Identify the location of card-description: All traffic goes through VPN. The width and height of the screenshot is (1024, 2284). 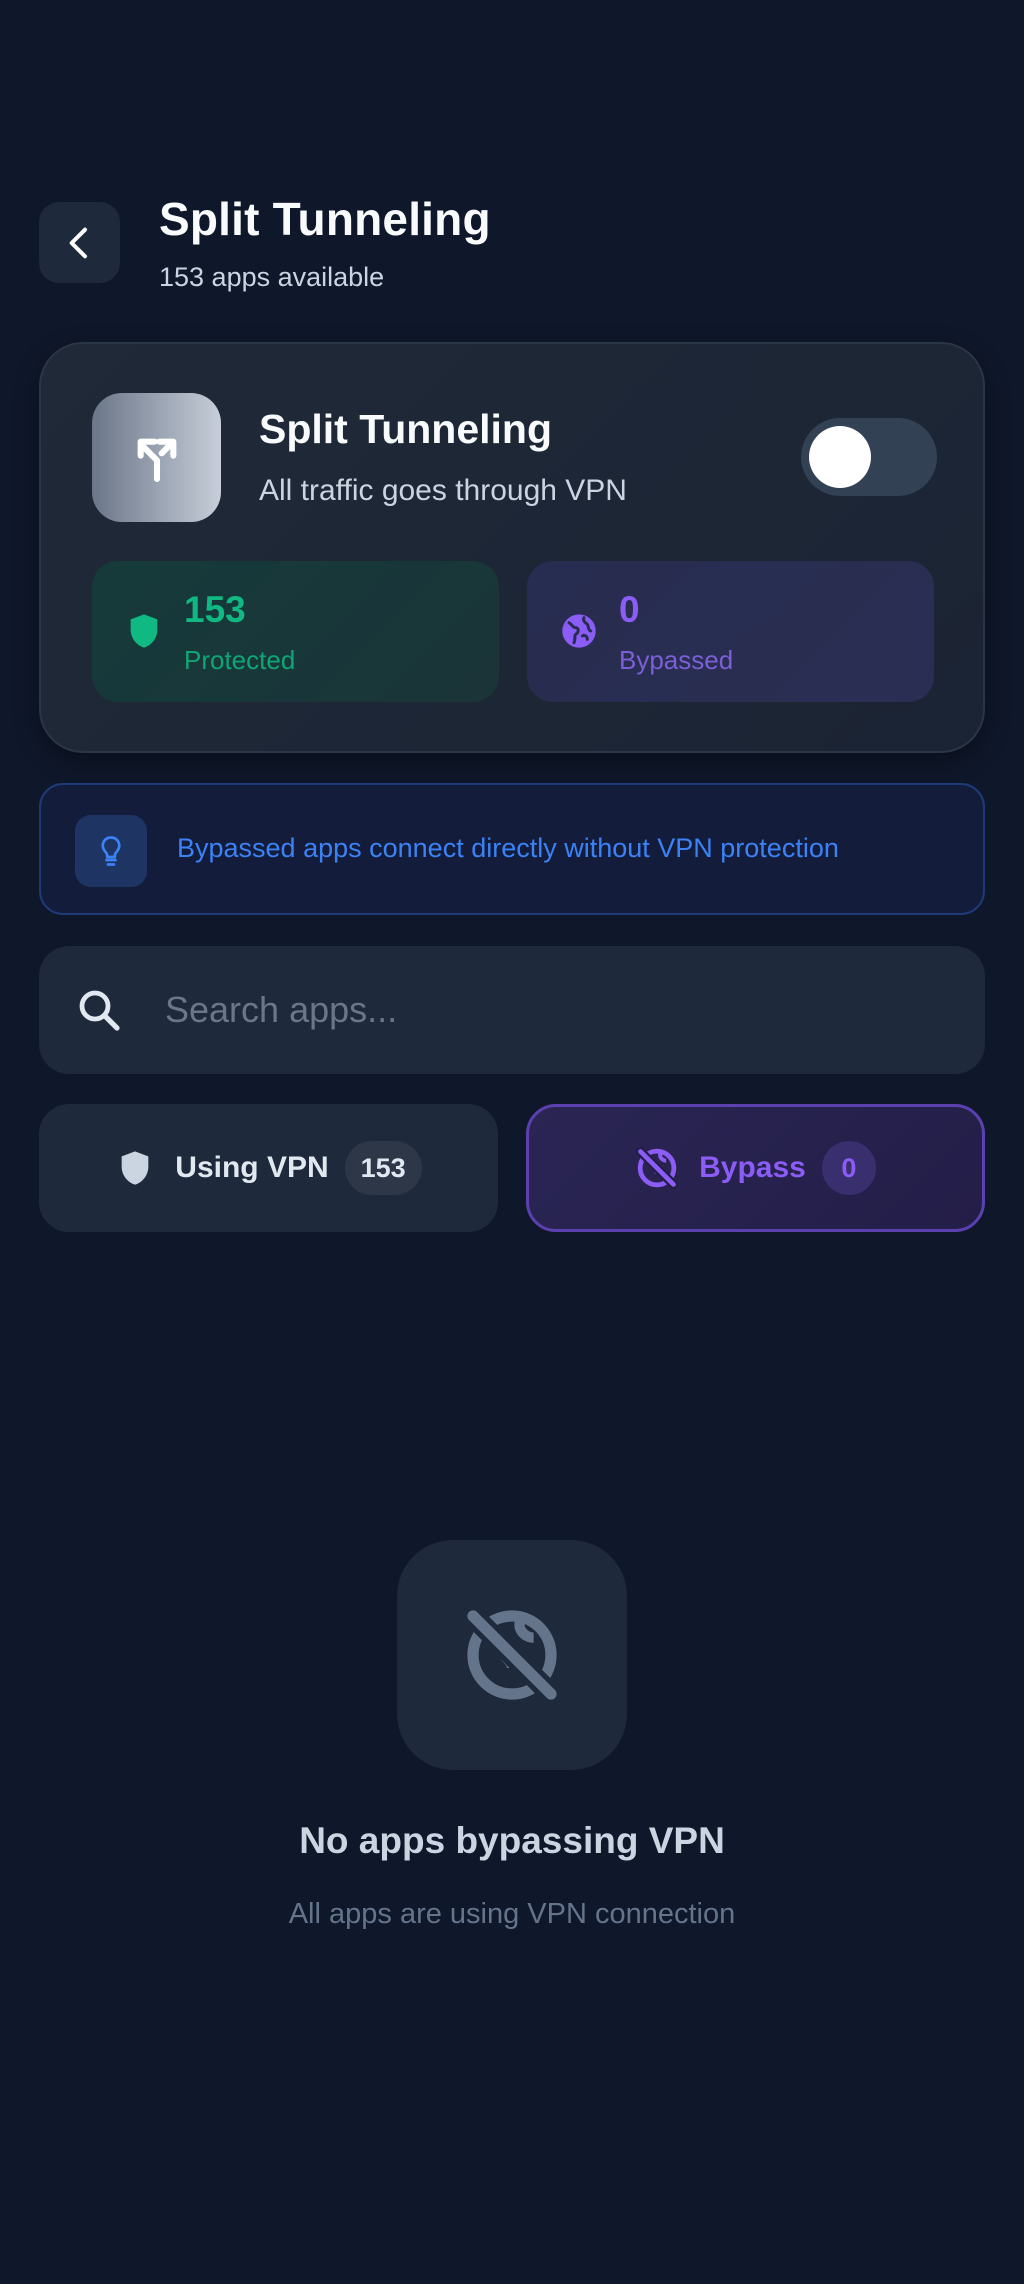
(443, 490).